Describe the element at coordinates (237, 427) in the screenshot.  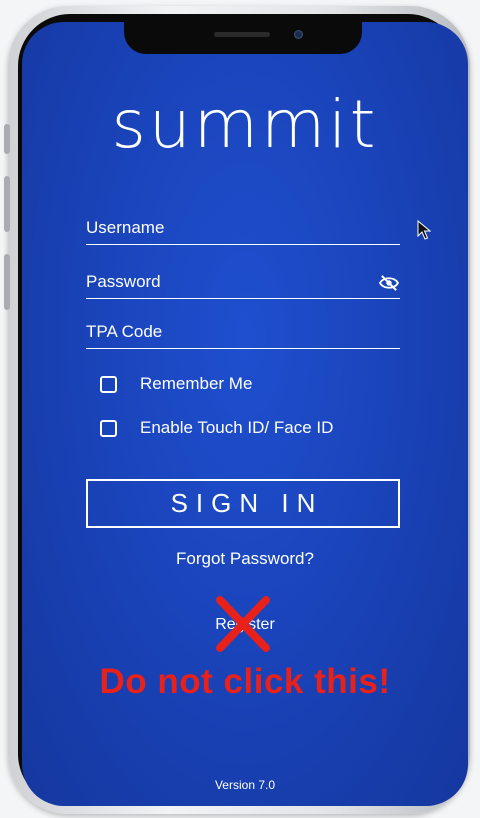
I see `touch-id-label: Enable Touch ID/ Face ID` at that location.